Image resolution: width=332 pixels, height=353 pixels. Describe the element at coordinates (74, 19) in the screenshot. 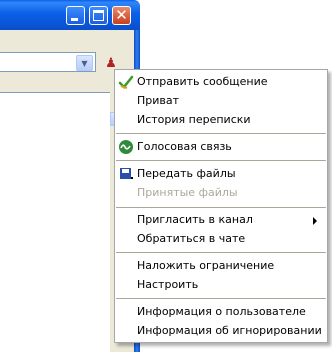

I see `minimize-icon` at that location.